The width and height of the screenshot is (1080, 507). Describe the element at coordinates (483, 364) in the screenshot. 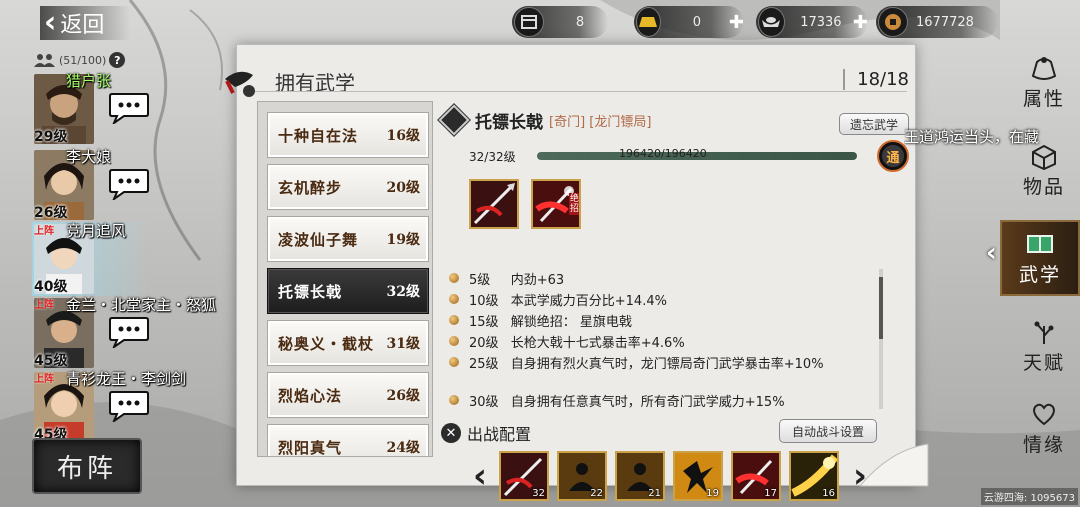

I see `effect-level: 25级` at that location.